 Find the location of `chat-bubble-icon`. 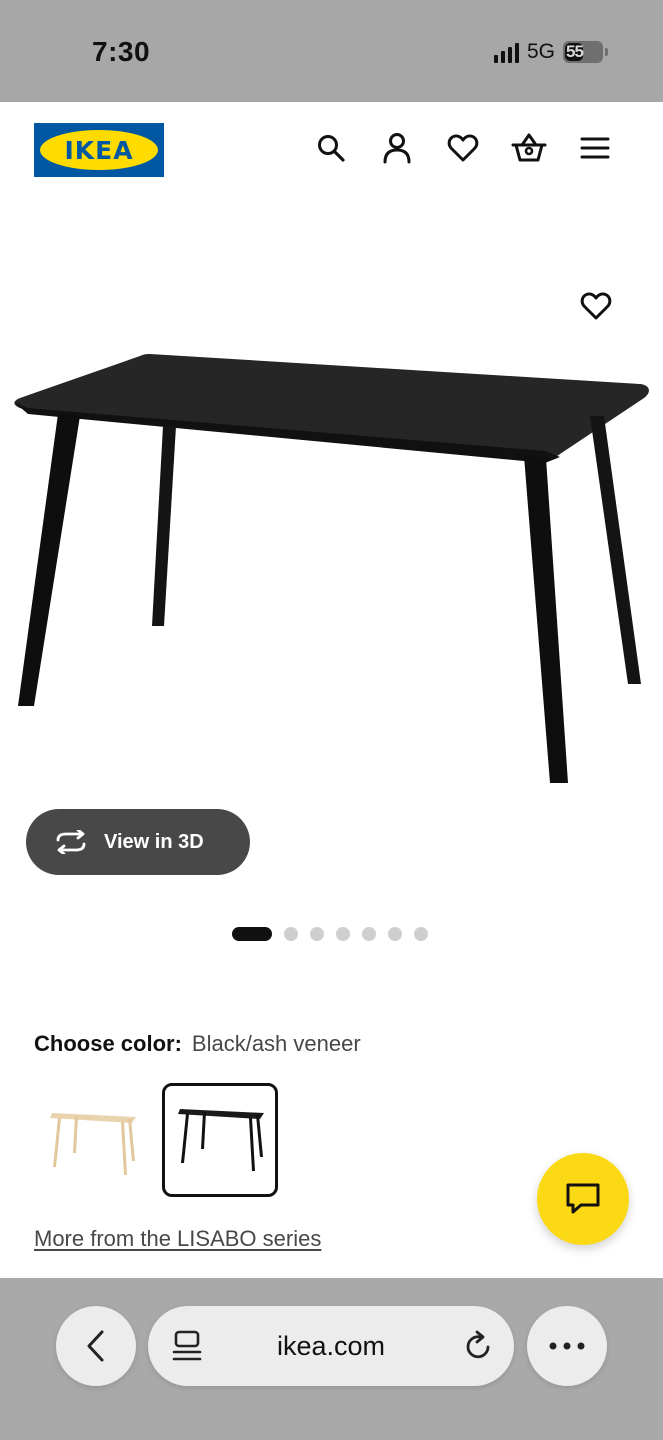

chat-bubble-icon is located at coordinates (583, 1198).